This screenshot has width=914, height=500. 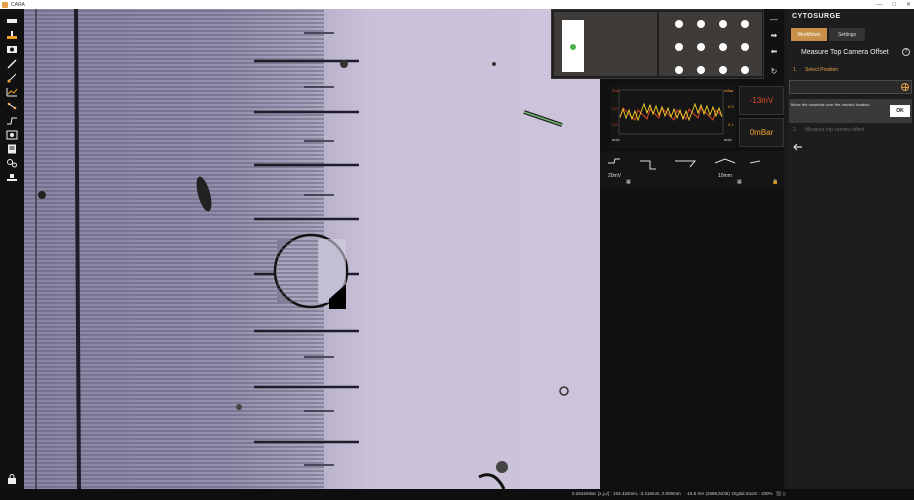 What do you see at coordinates (798, 147) in the screenshot?
I see `back-arrow-icon` at bounding box center [798, 147].